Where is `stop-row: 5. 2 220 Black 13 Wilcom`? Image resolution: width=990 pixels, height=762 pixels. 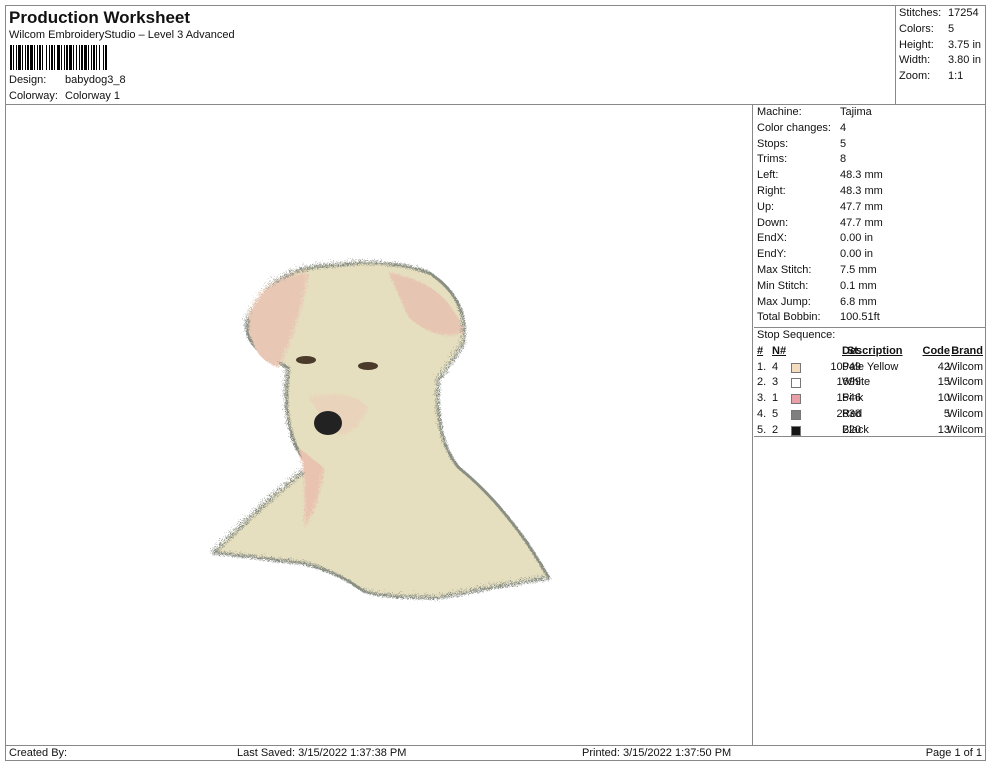 stop-row: 5. 2 220 Black 13 Wilcom is located at coordinates (869, 431).